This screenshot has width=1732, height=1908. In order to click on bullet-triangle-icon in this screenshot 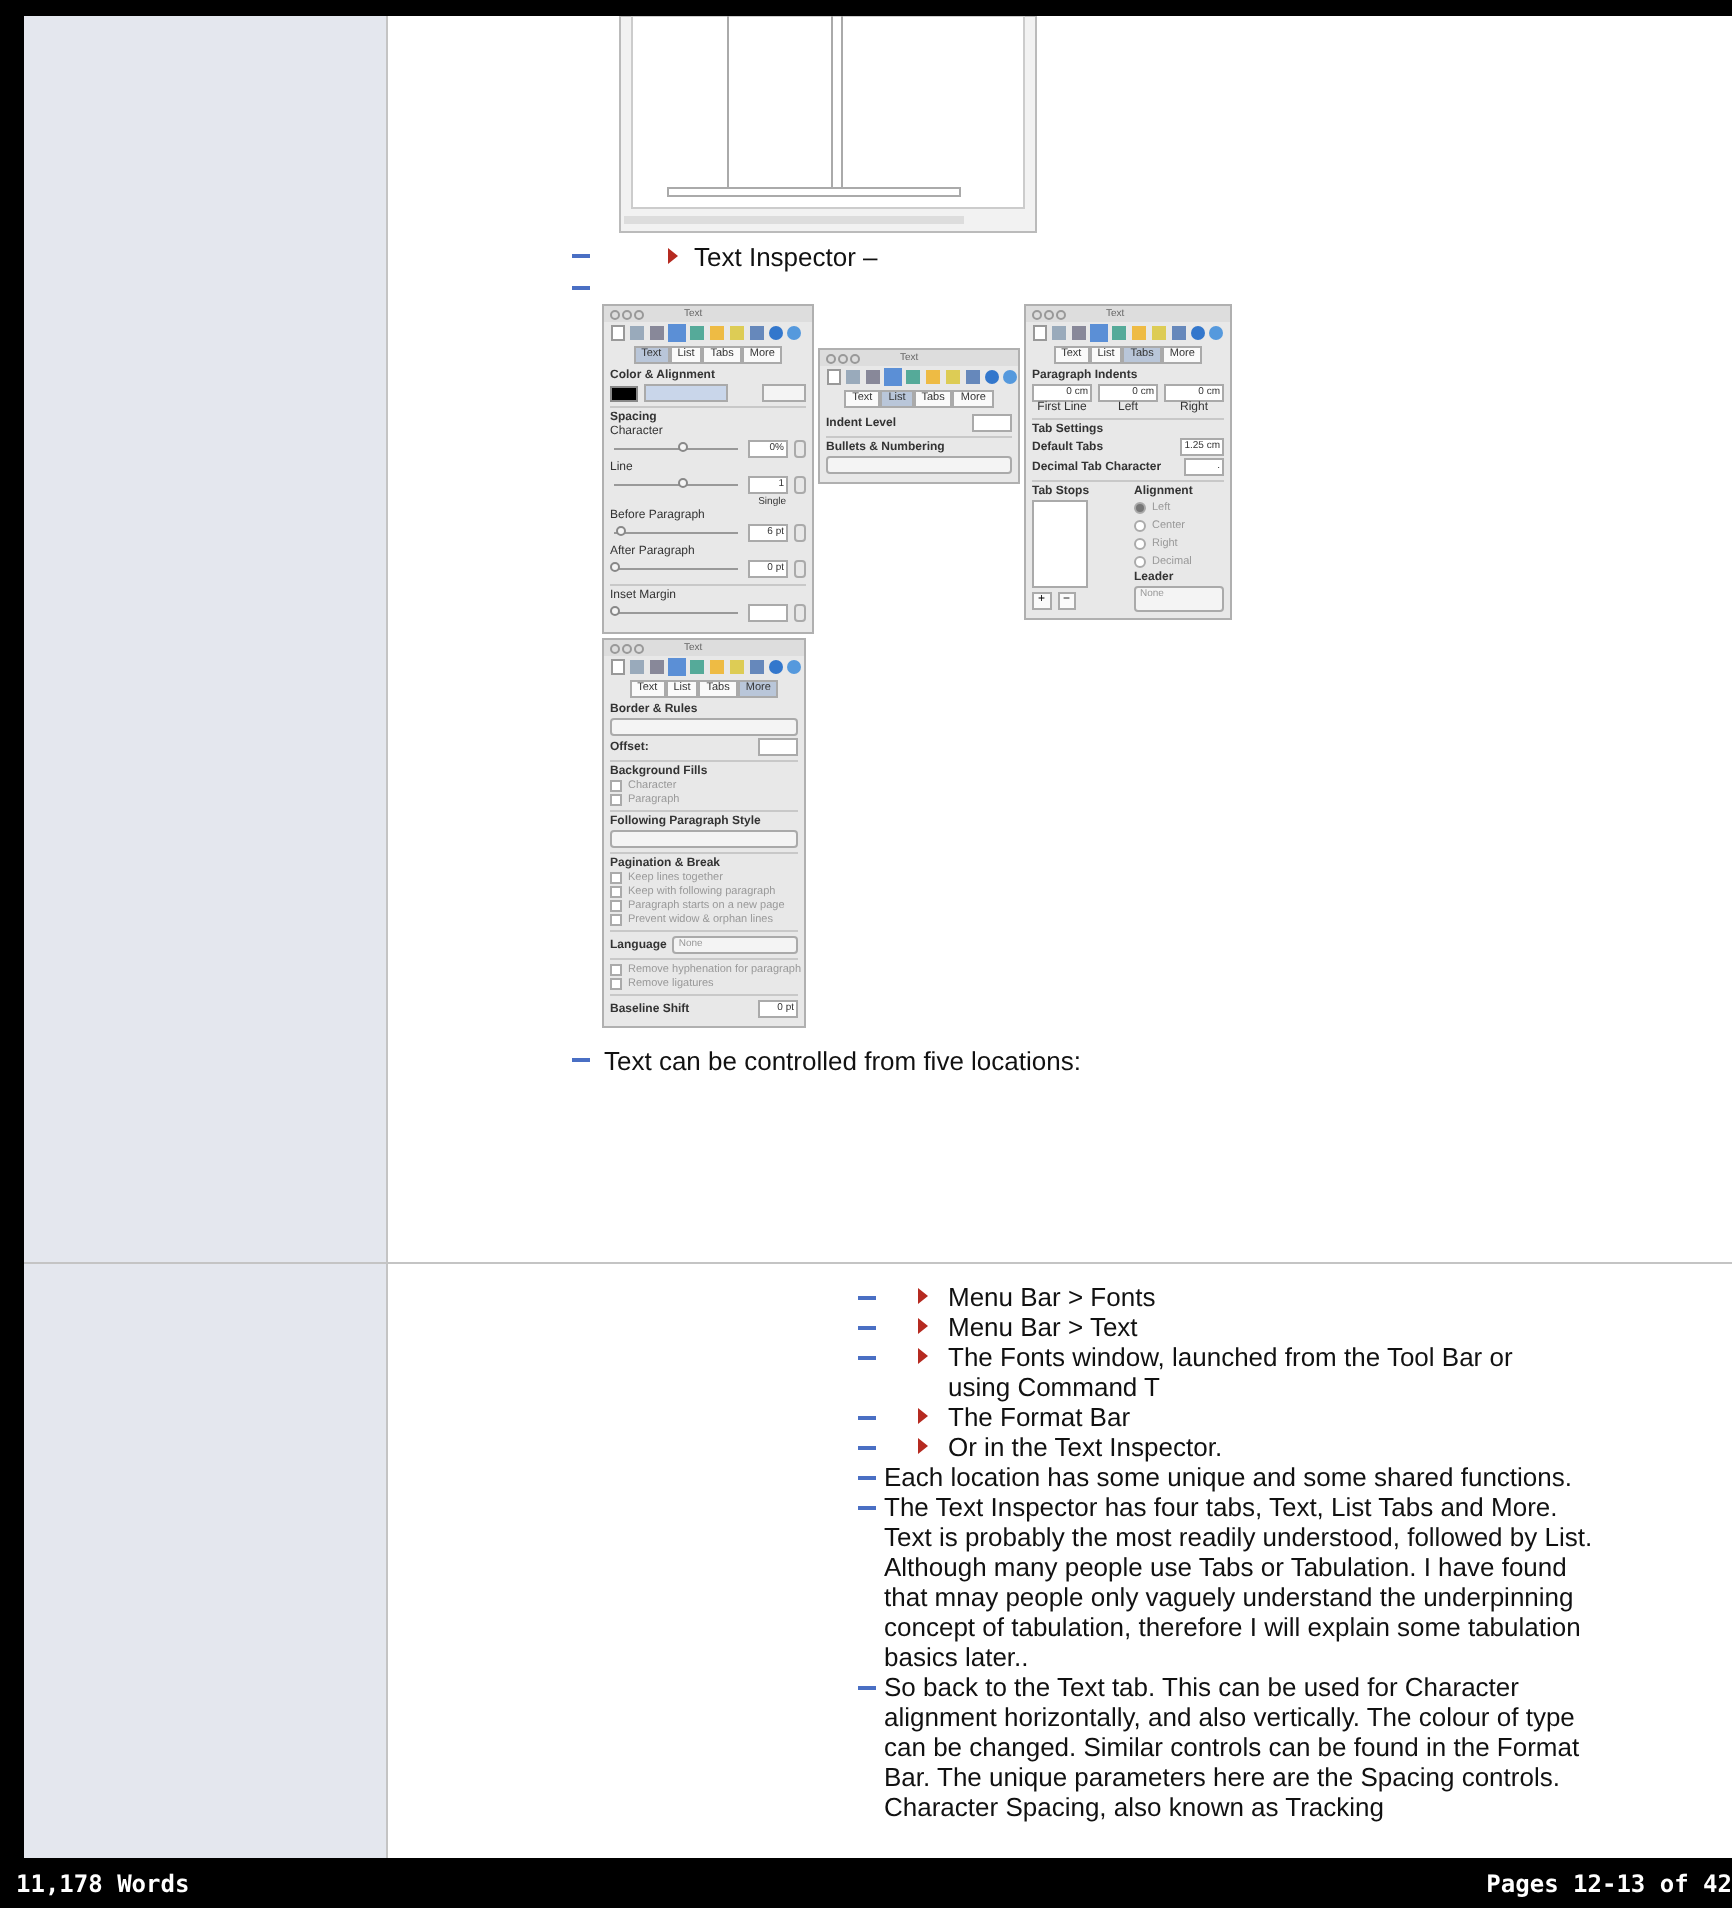, I will do `click(673, 256)`.